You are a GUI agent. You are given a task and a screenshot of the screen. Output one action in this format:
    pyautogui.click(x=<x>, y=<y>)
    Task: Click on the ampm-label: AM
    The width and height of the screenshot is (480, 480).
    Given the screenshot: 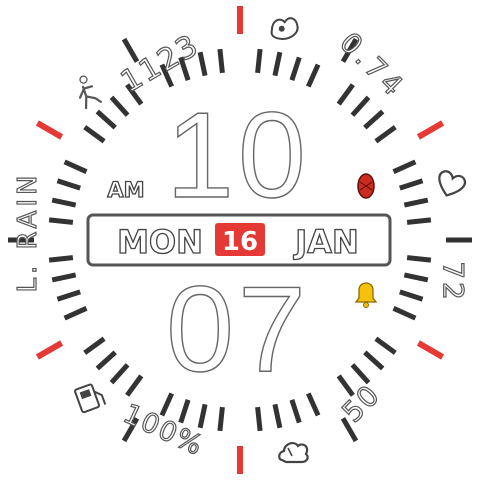 What is the action you would take?
    pyautogui.click(x=125, y=190)
    